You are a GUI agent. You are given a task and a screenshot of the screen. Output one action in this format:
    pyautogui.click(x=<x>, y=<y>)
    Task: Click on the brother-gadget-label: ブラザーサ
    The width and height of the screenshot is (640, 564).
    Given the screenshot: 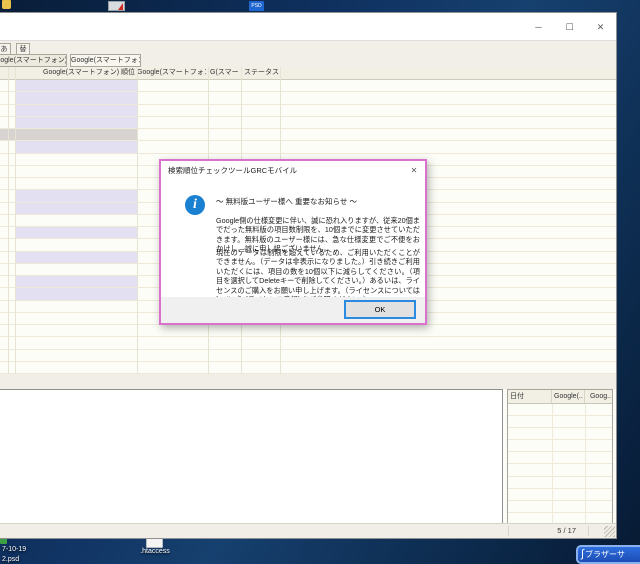 What is the action you would take?
    pyautogui.click(x=605, y=554)
    